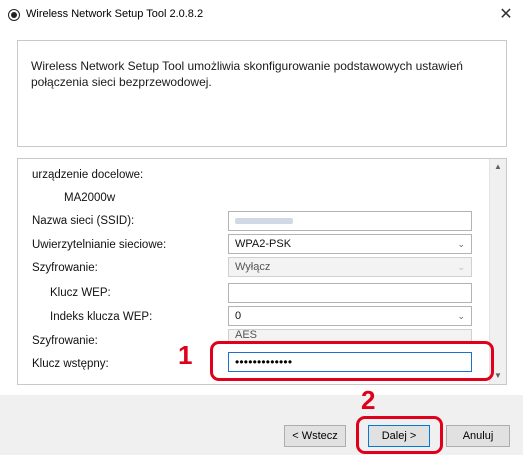 This screenshot has height=455, width=523. Describe the element at coordinates (261, 15) in the screenshot. I see `title-bar: Wireless Network Setup Tool 2.0.8.2 ✕` at that location.